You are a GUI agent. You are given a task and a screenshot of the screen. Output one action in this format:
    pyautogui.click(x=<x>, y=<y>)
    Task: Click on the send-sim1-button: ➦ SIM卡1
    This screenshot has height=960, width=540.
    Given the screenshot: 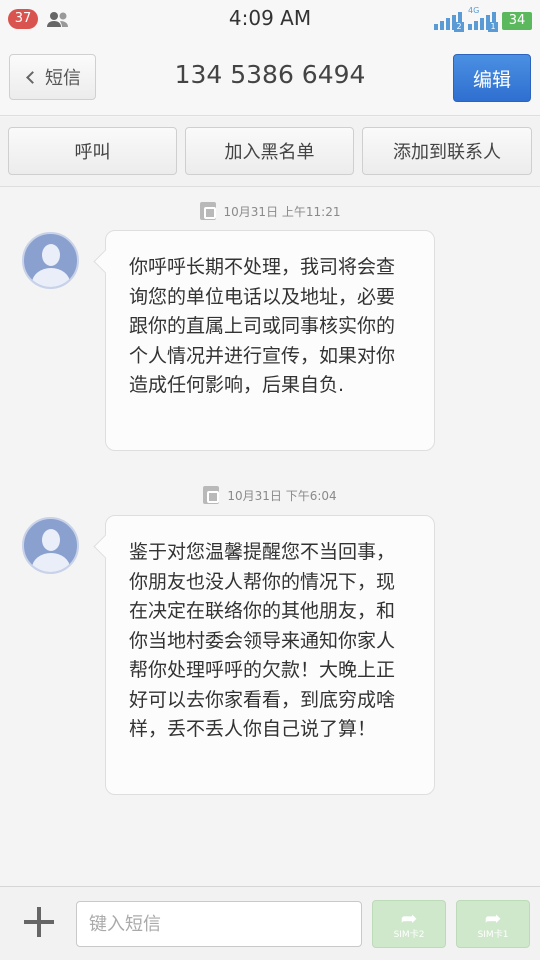 What is the action you would take?
    pyautogui.click(x=493, y=924)
    